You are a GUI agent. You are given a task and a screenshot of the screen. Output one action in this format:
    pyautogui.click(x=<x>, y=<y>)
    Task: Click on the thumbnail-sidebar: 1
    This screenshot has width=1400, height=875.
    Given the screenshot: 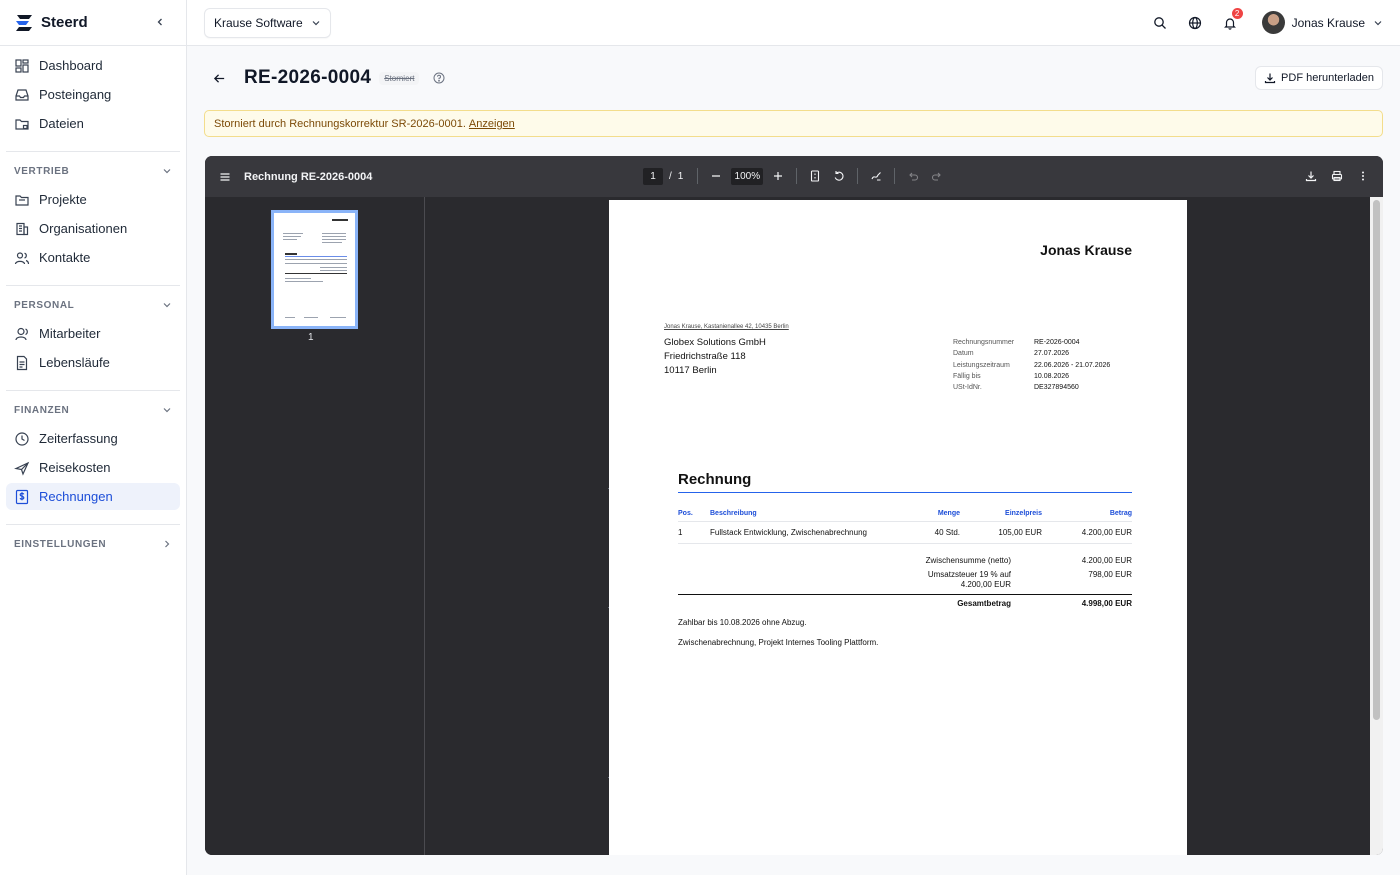 What is the action you would take?
    pyautogui.click(x=315, y=526)
    